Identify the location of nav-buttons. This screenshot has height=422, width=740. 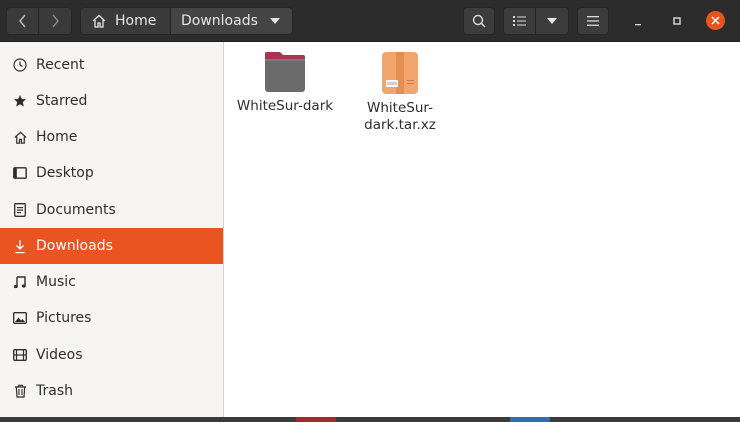
(39, 21).